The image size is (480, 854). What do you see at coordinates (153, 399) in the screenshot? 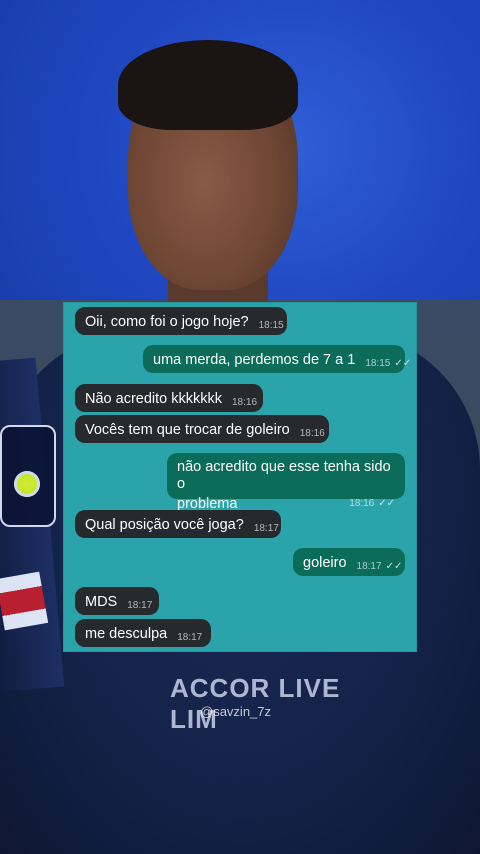
I see `message-text: Não acredito kkkkkkk` at bounding box center [153, 399].